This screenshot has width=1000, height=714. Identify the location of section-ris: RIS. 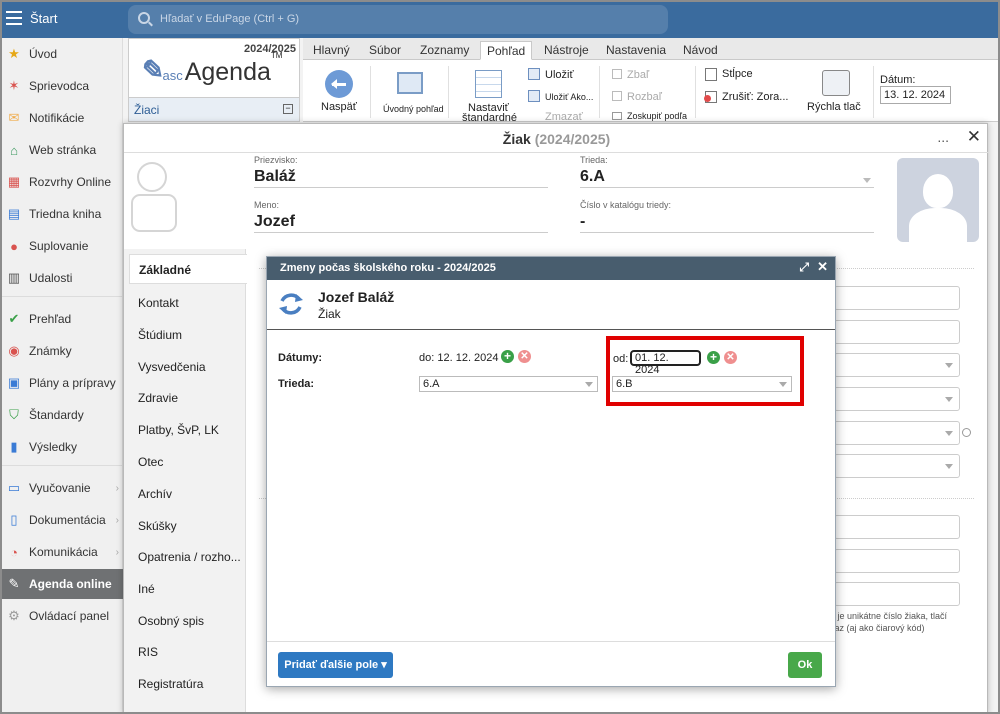
(148, 652).